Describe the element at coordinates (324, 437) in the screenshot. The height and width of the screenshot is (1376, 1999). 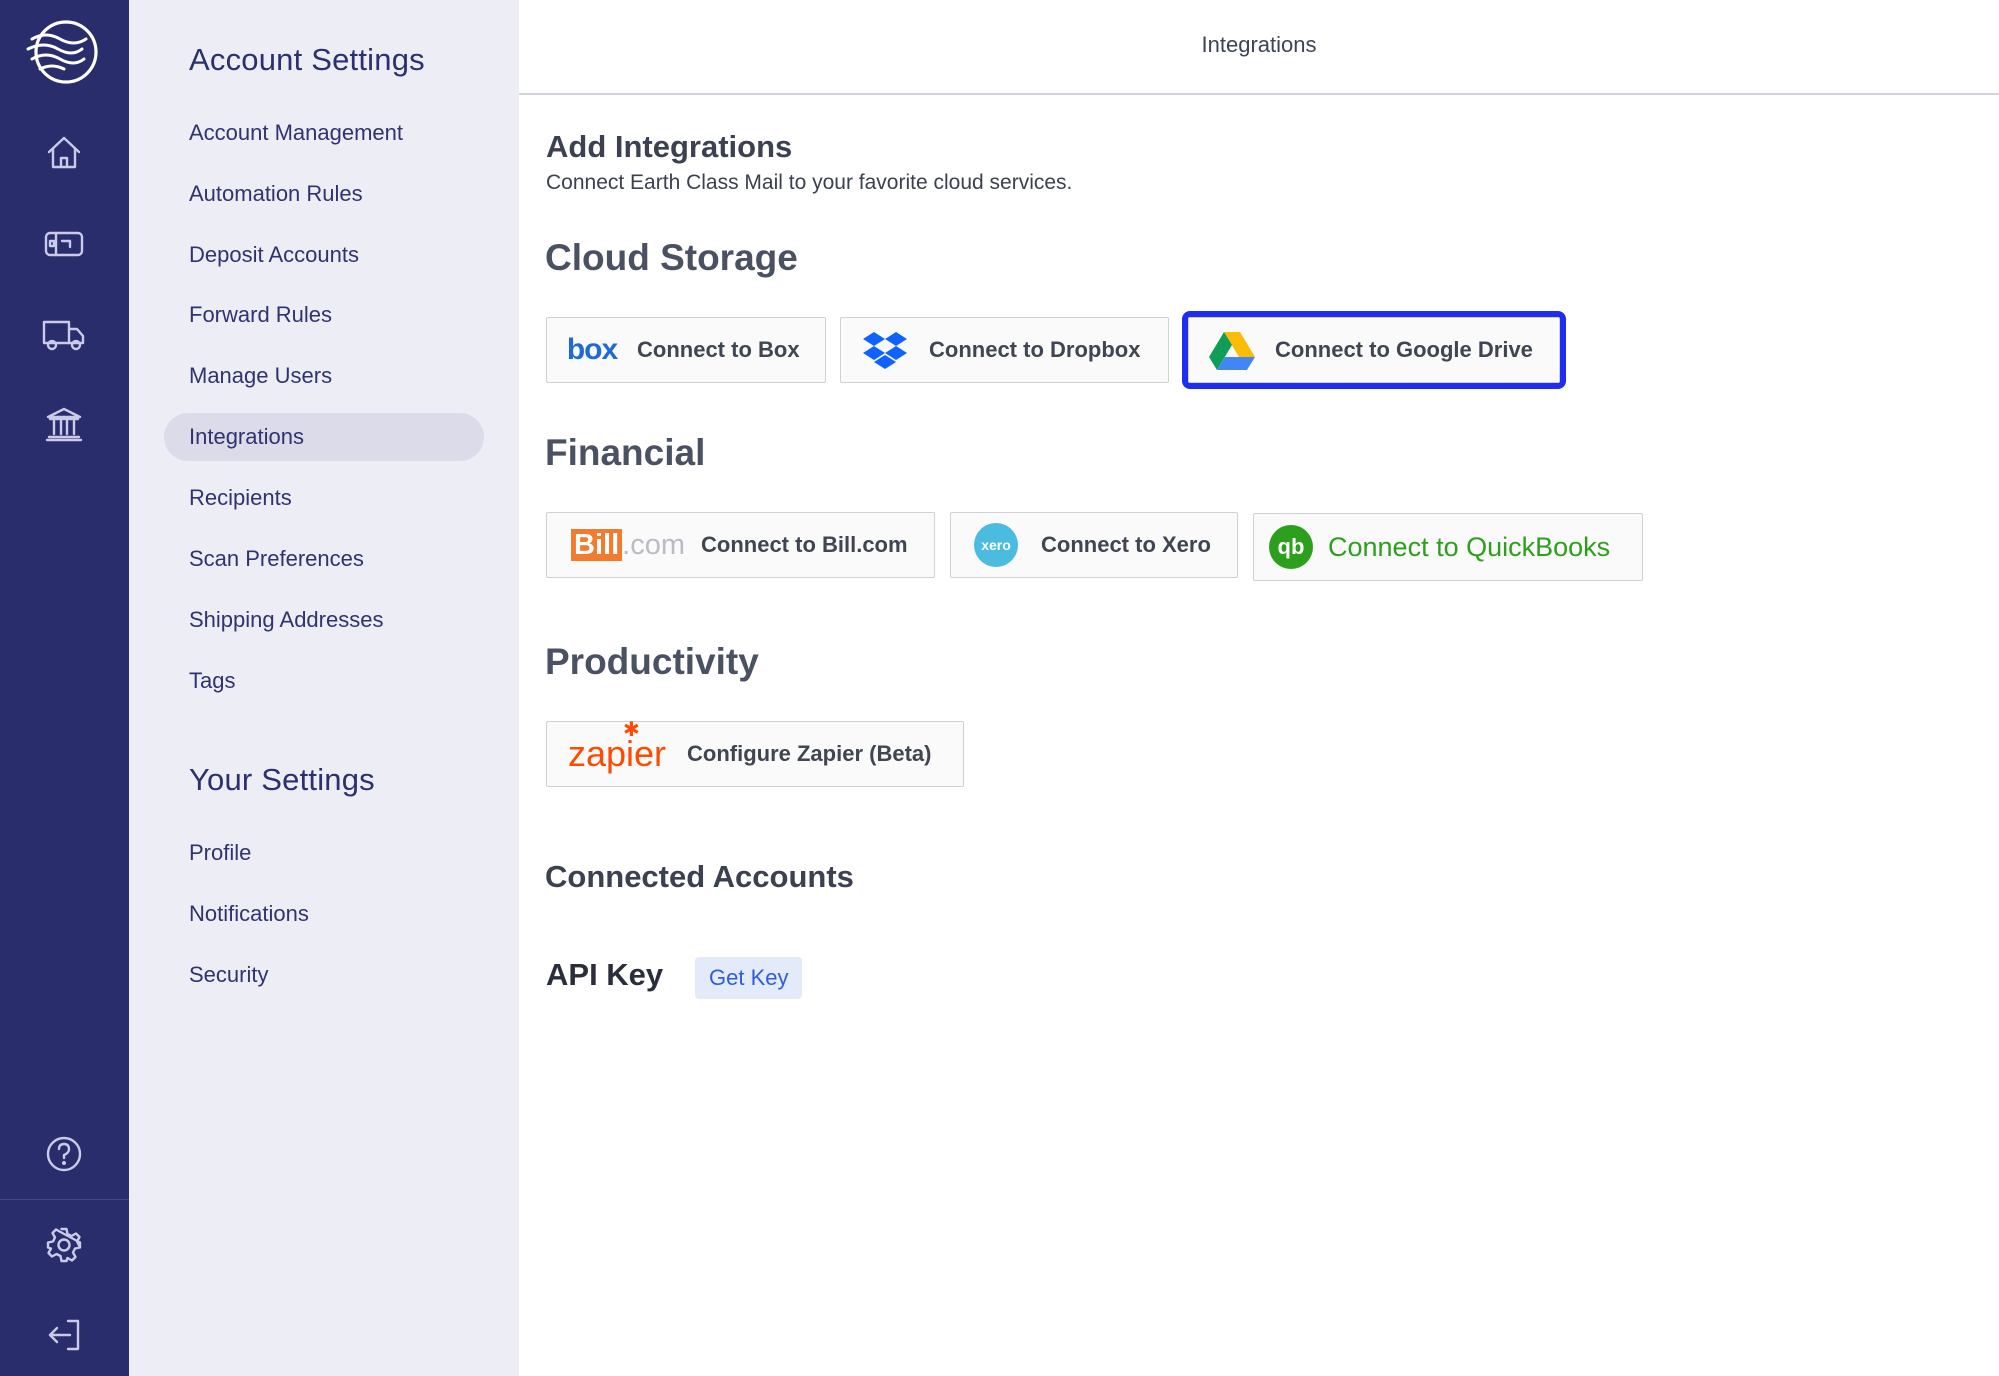
I see `sidebar-item-integrations: Integrations` at that location.